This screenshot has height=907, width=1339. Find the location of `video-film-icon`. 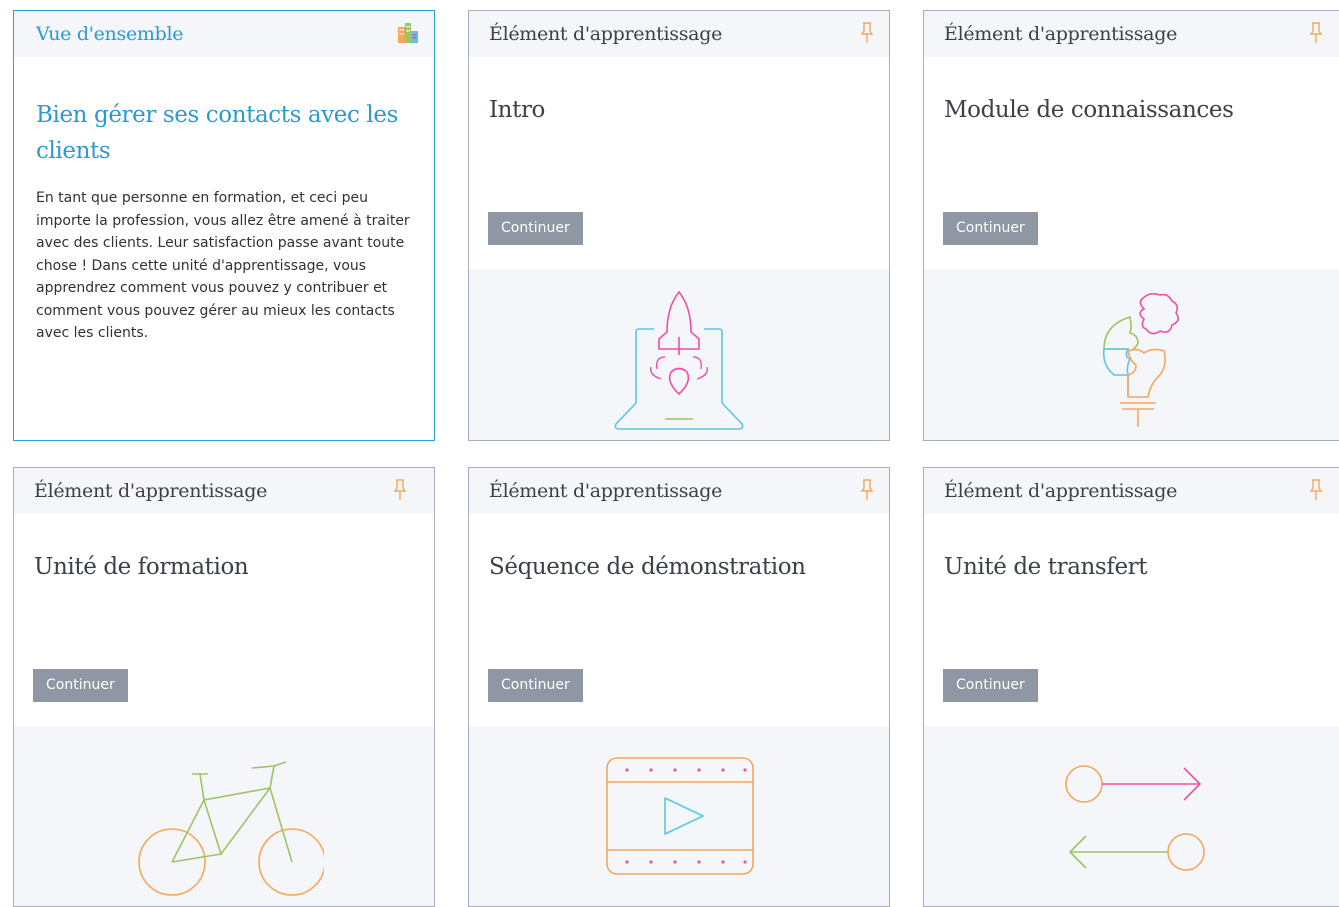

video-film-icon is located at coordinates (680, 816).